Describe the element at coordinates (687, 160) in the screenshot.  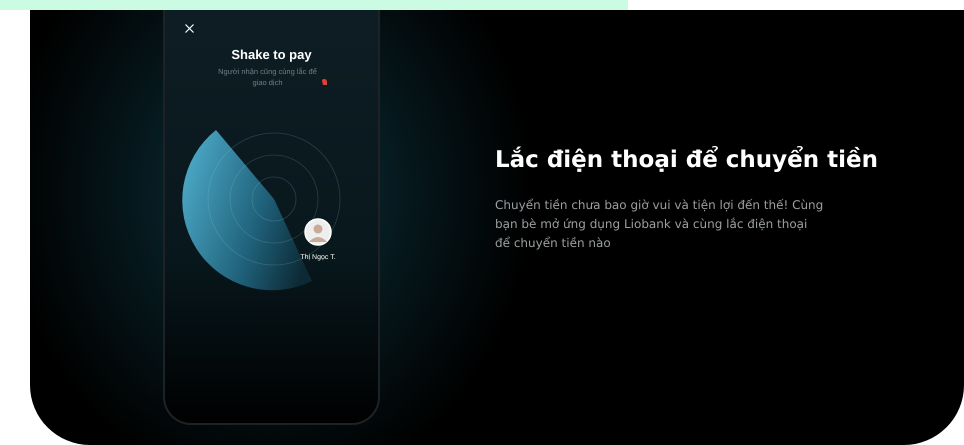
I see `feature-heading: Lắc điện thoại để chuyển tiền` at that location.